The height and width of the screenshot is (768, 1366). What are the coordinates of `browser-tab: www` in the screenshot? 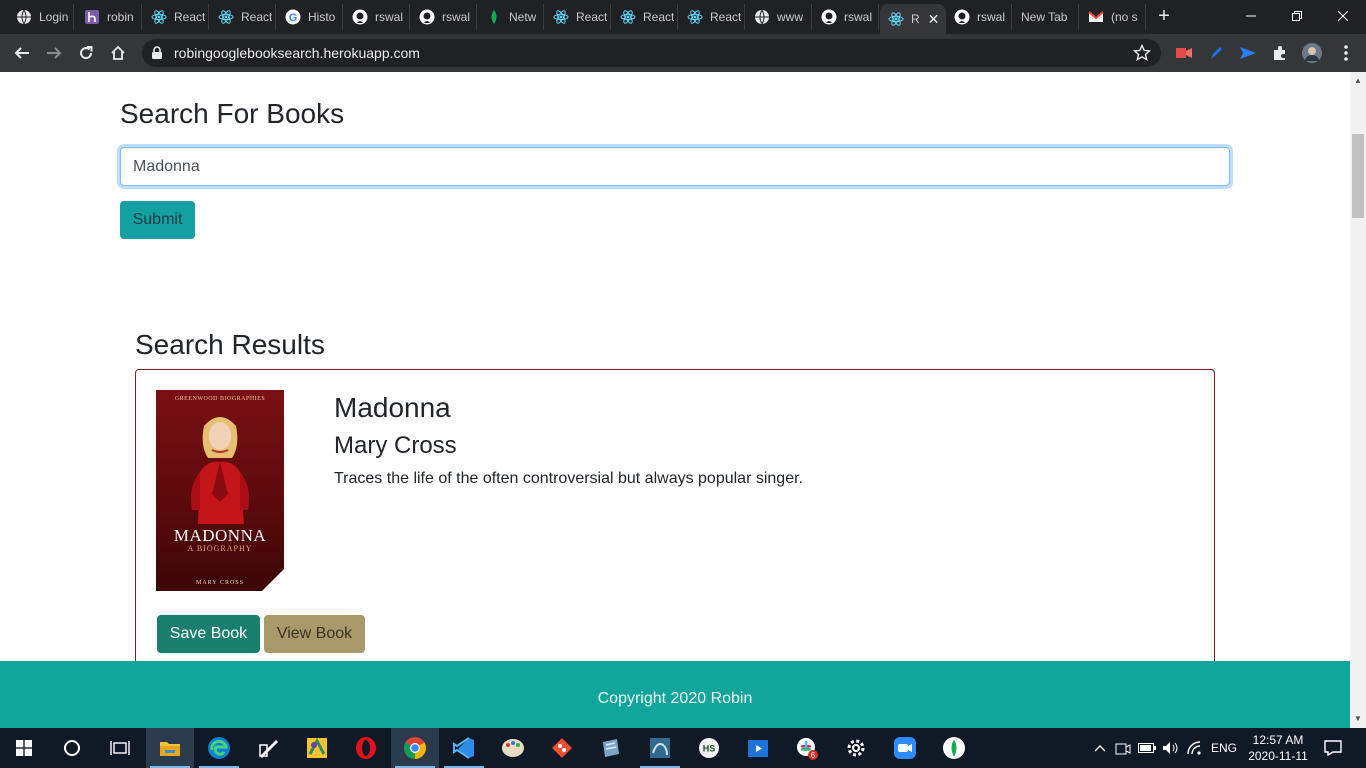 It's located at (779, 17).